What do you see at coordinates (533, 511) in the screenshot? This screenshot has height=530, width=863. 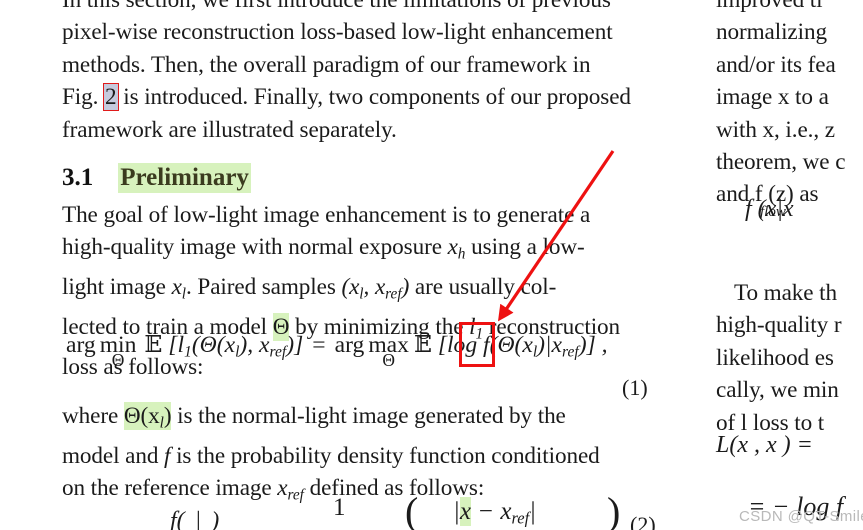 I see `eq2-abs-close: |` at bounding box center [533, 511].